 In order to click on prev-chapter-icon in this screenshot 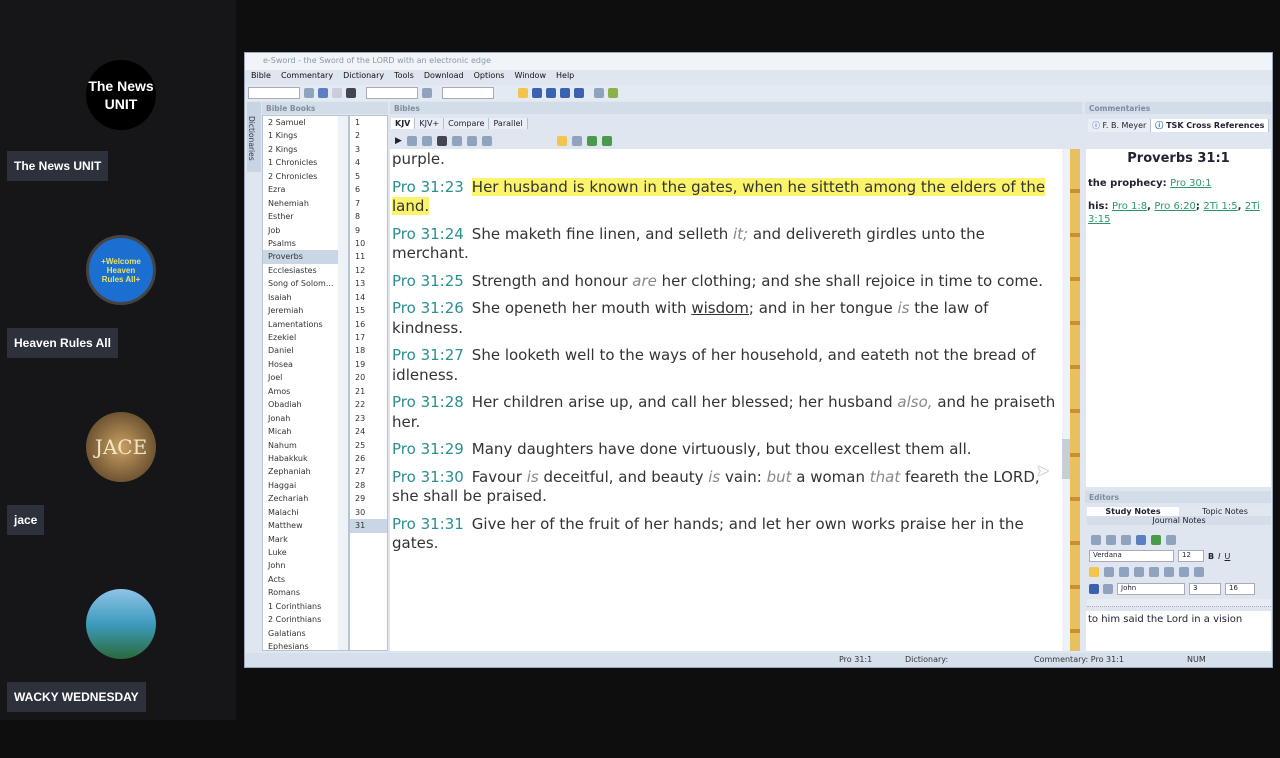, I will do `click(591, 140)`.